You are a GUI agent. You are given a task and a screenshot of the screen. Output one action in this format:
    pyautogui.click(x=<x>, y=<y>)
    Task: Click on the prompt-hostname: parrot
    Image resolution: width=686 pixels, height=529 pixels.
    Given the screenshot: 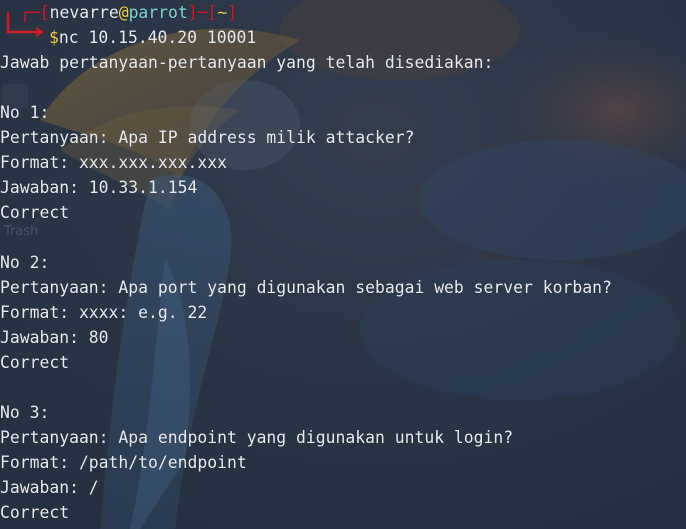 What is the action you would take?
    pyautogui.click(x=158, y=12)
    